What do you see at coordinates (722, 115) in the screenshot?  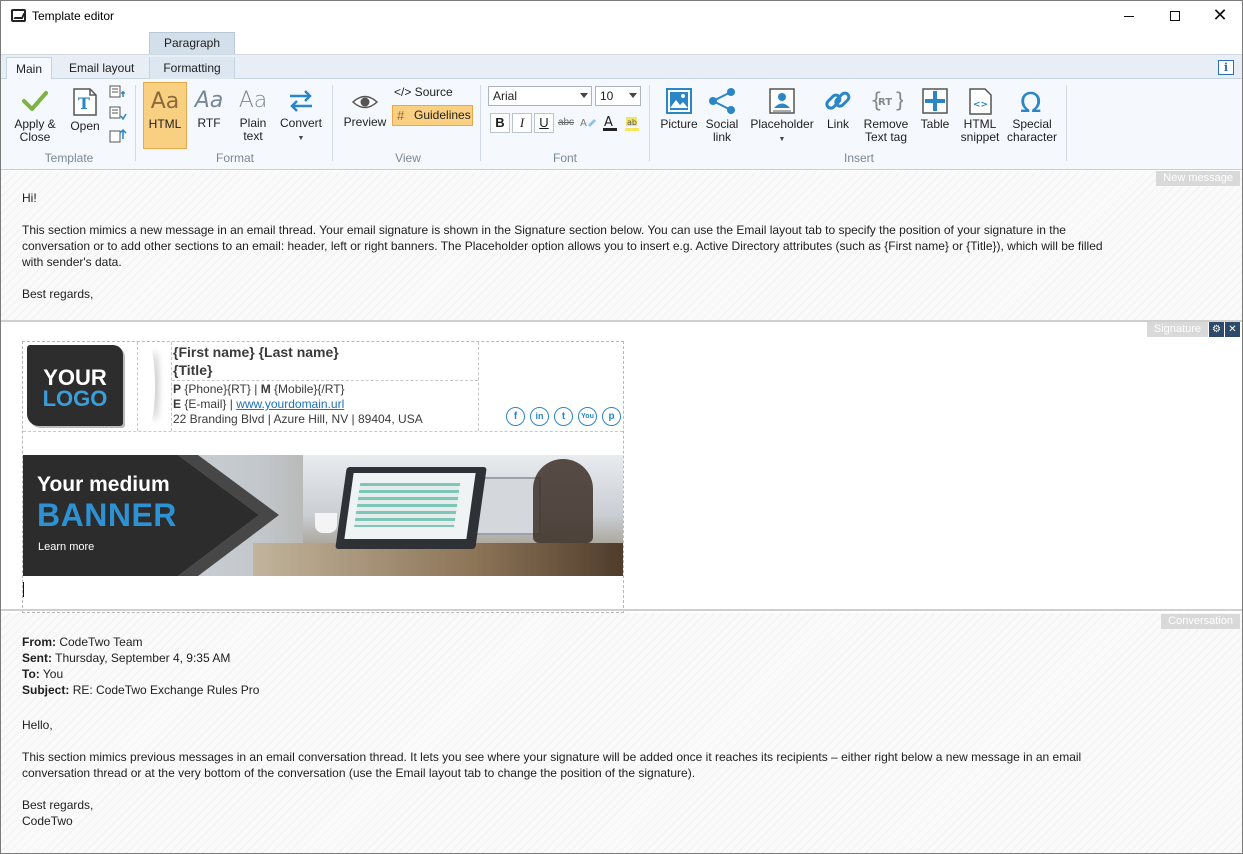 I see `insert-social-link-button: Social link` at bounding box center [722, 115].